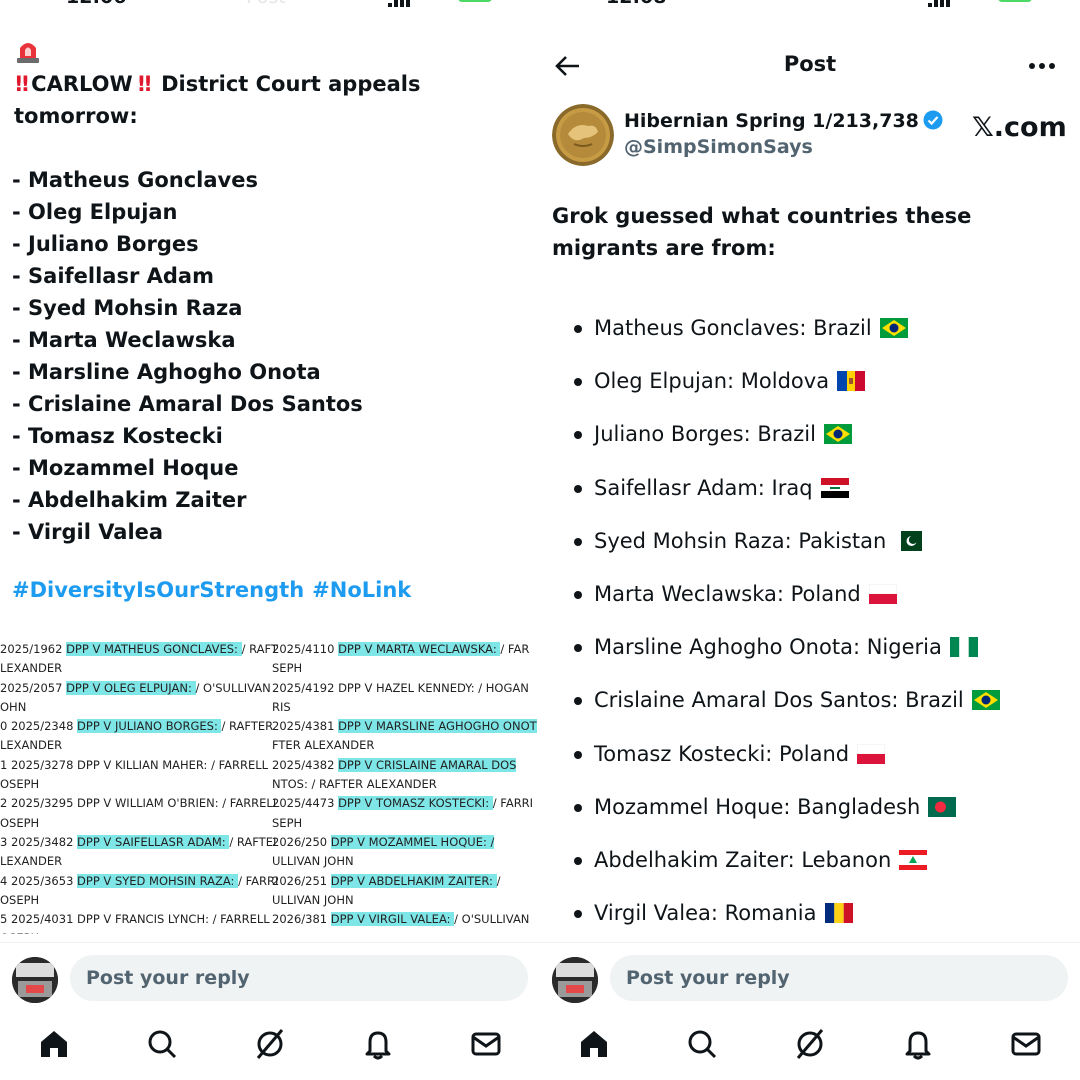 This screenshot has height=1080, width=1080. I want to click on case-text: / RAFTEI, so click(253, 841).